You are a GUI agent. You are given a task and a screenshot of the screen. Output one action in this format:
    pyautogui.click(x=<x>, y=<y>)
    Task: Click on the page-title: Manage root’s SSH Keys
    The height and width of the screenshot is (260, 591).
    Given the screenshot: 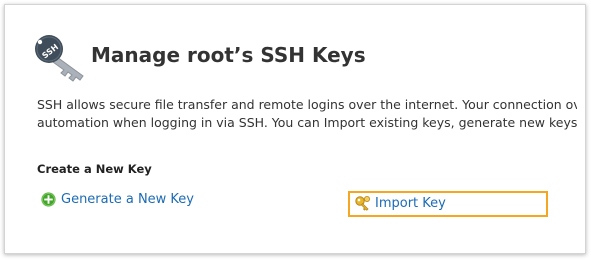 What is the action you would take?
    pyautogui.click(x=228, y=55)
    